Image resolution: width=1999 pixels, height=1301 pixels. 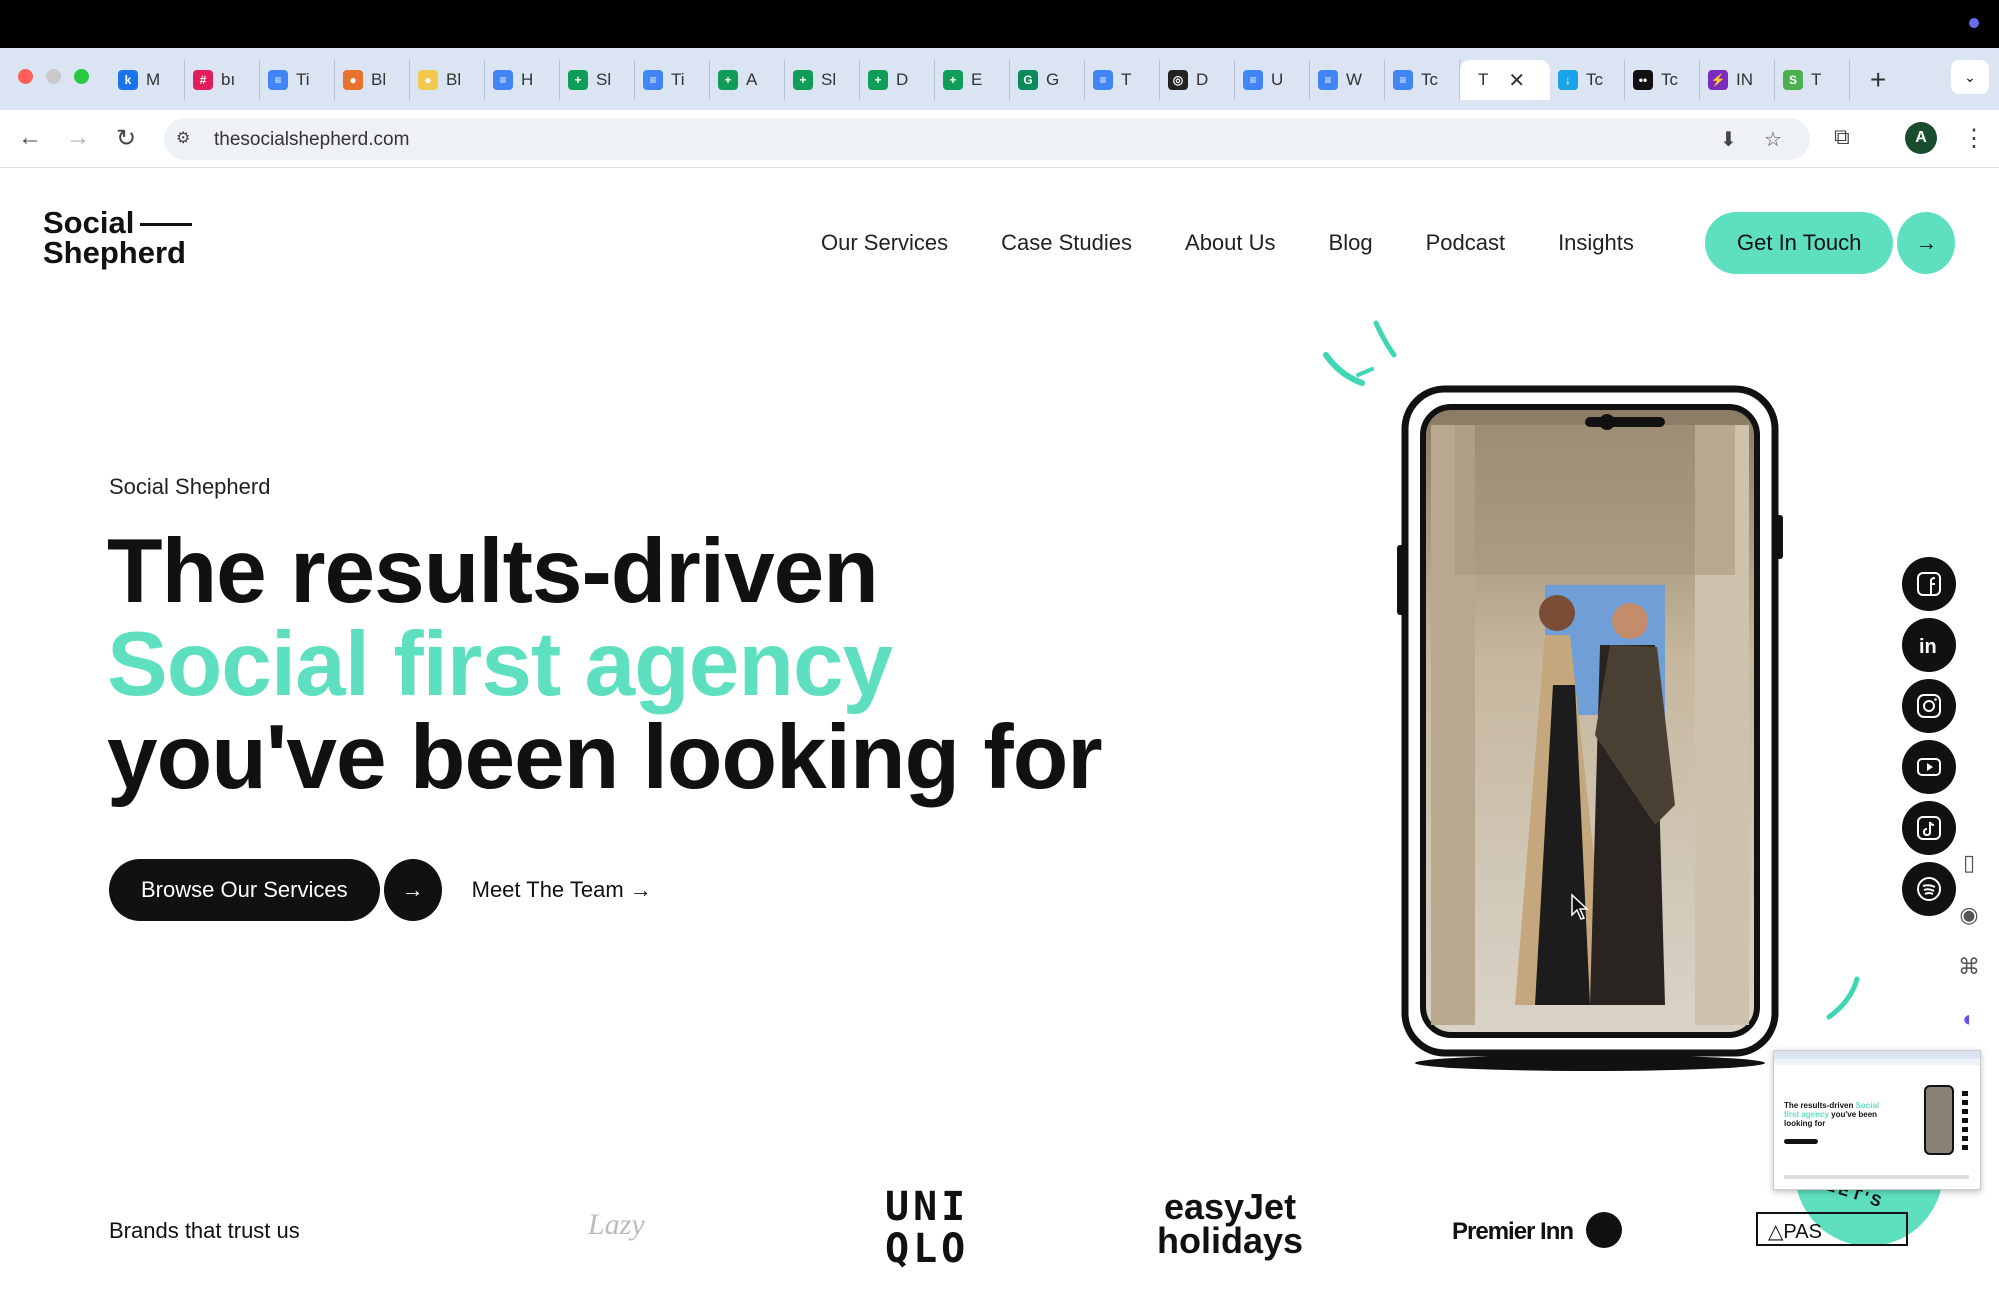 What do you see at coordinates (1921, 138) in the screenshot?
I see `profile-avatar: A` at bounding box center [1921, 138].